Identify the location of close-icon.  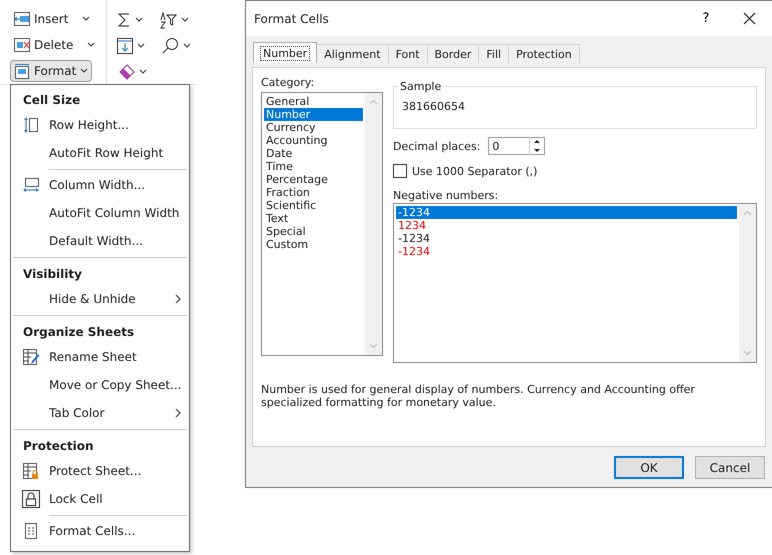
(749, 18).